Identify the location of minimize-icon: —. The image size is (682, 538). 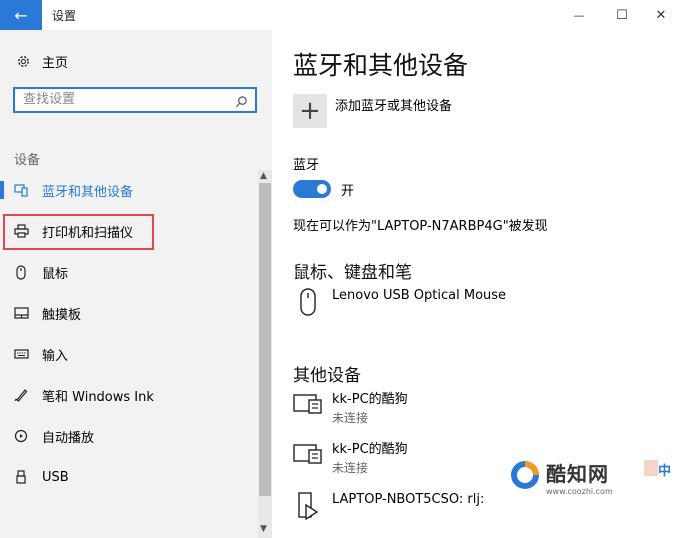
(579, 15).